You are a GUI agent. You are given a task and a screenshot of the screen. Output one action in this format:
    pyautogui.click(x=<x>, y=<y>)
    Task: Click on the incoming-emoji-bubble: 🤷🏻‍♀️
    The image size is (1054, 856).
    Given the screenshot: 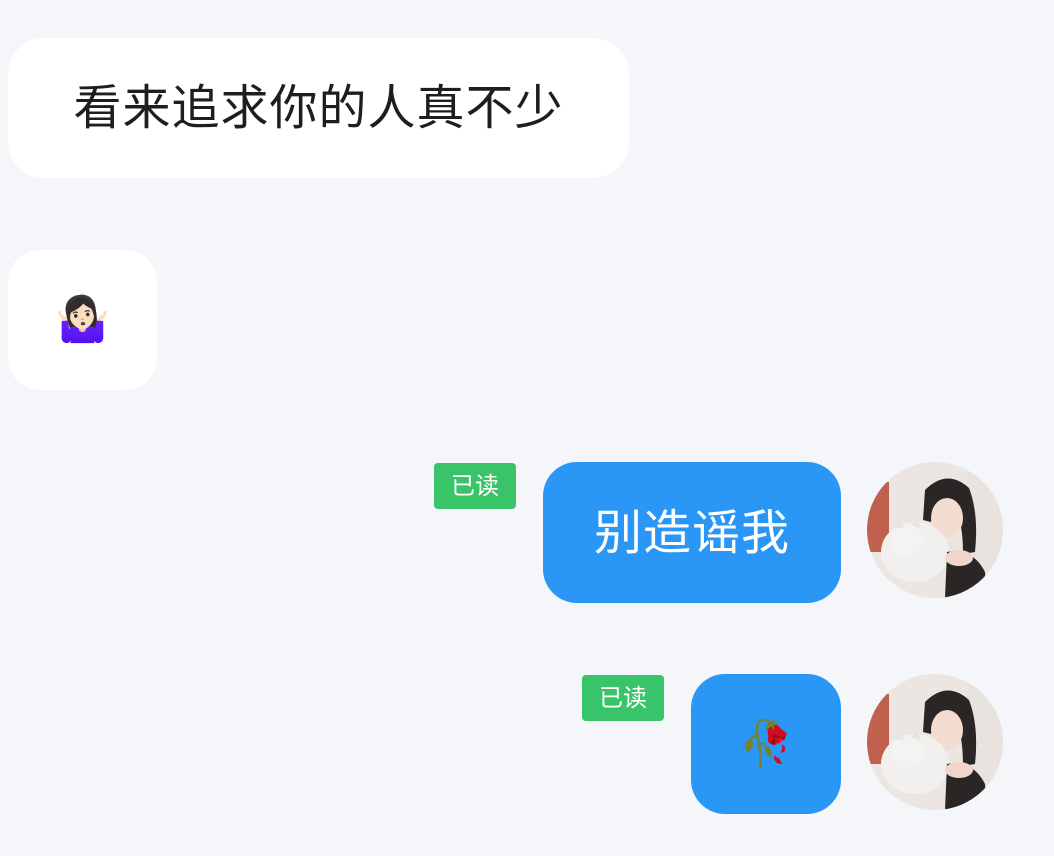 What is the action you would take?
    pyautogui.click(x=82, y=320)
    